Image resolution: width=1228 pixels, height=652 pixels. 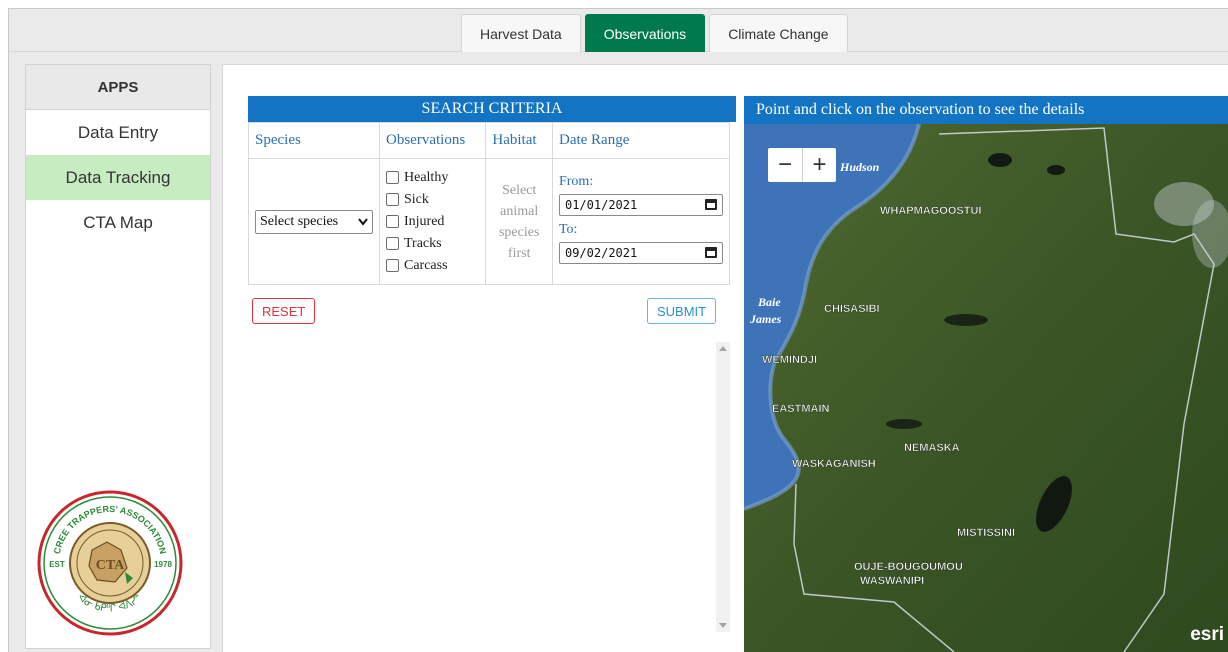 What do you see at coordinates (424, 221) in the screenshot?
I see `checkbox-label: Injured` at bounding box center [424, 221].